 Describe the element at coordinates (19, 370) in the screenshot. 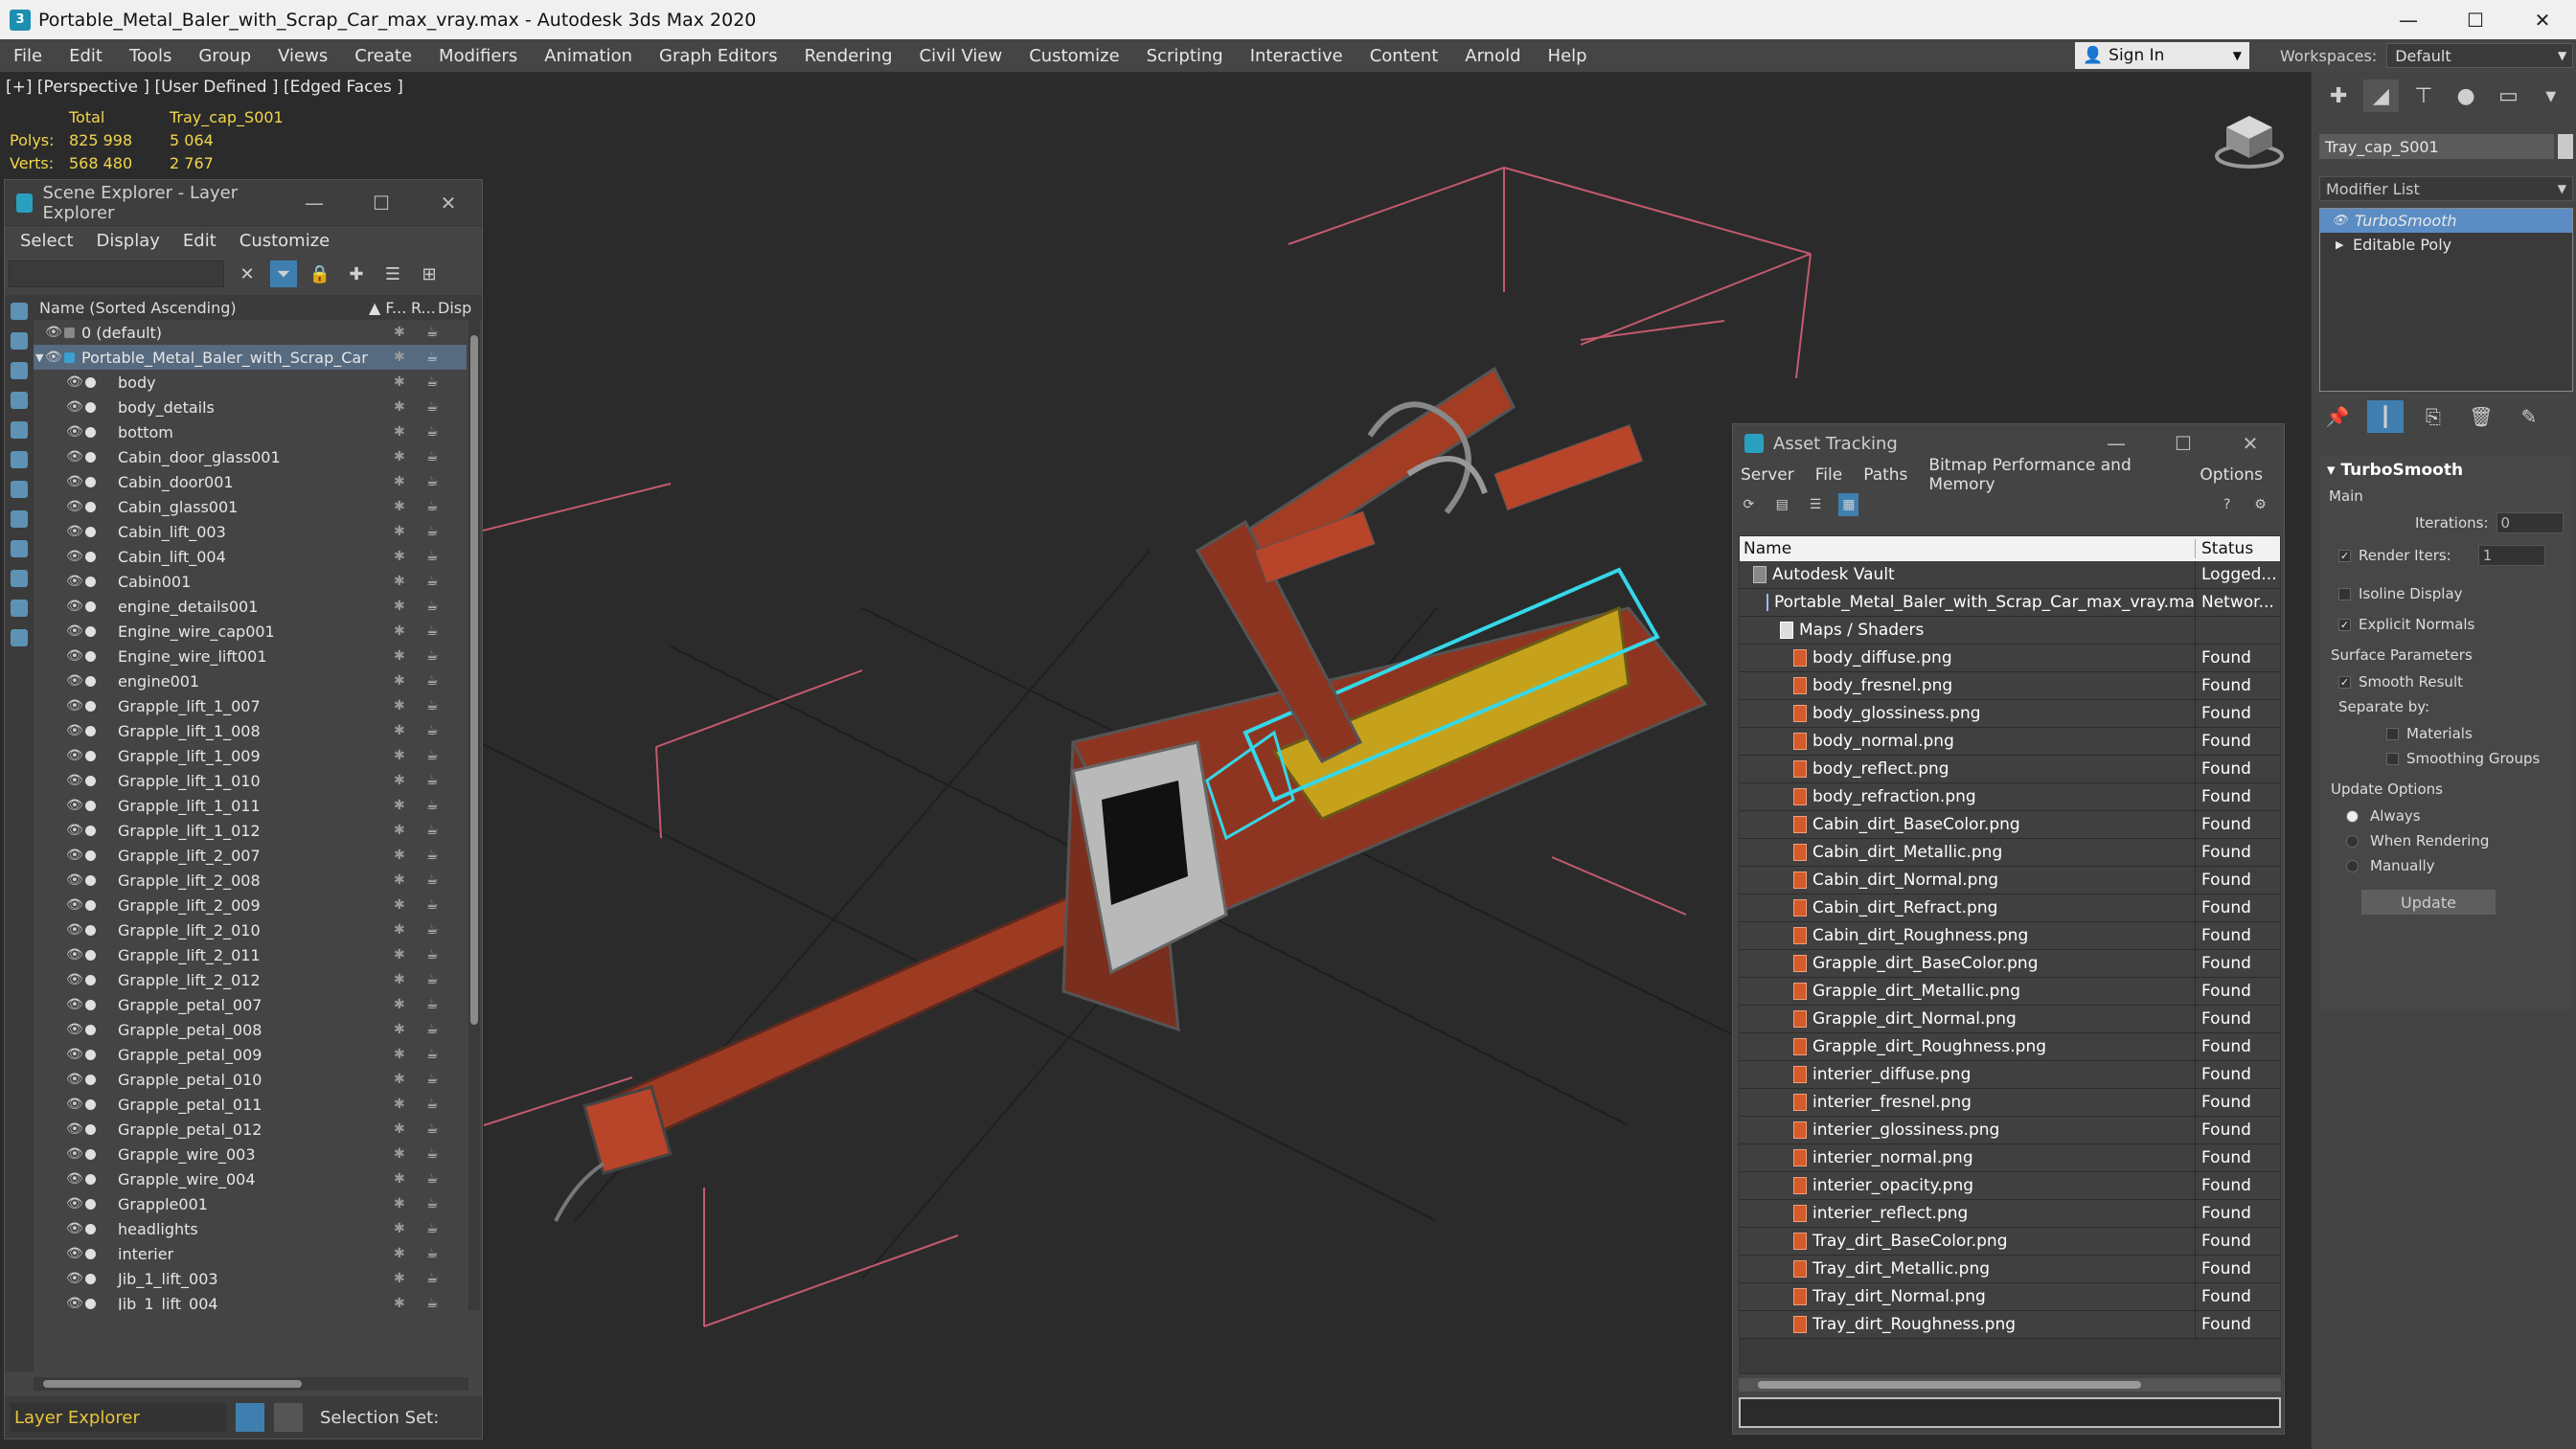

I see `filter-lights-icon` at that location.